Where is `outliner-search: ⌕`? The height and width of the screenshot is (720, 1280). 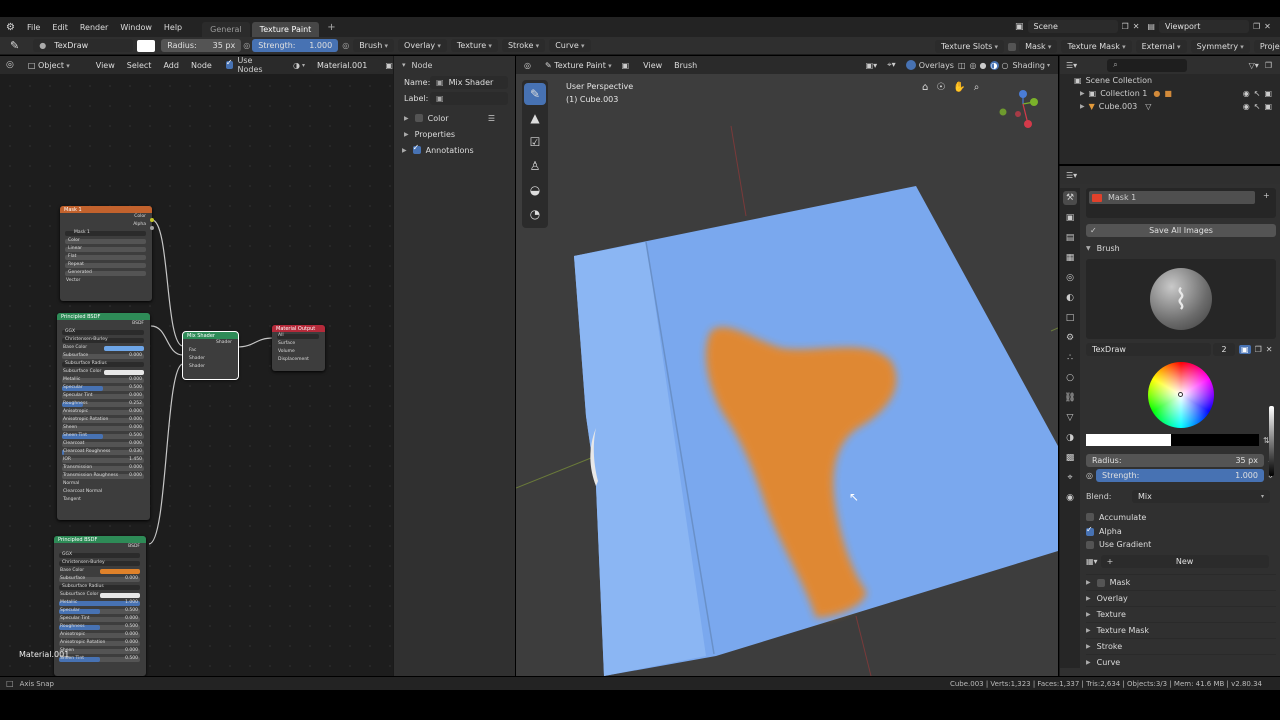 outliner-search: ⌕ is located at coordinates (1147, 65).